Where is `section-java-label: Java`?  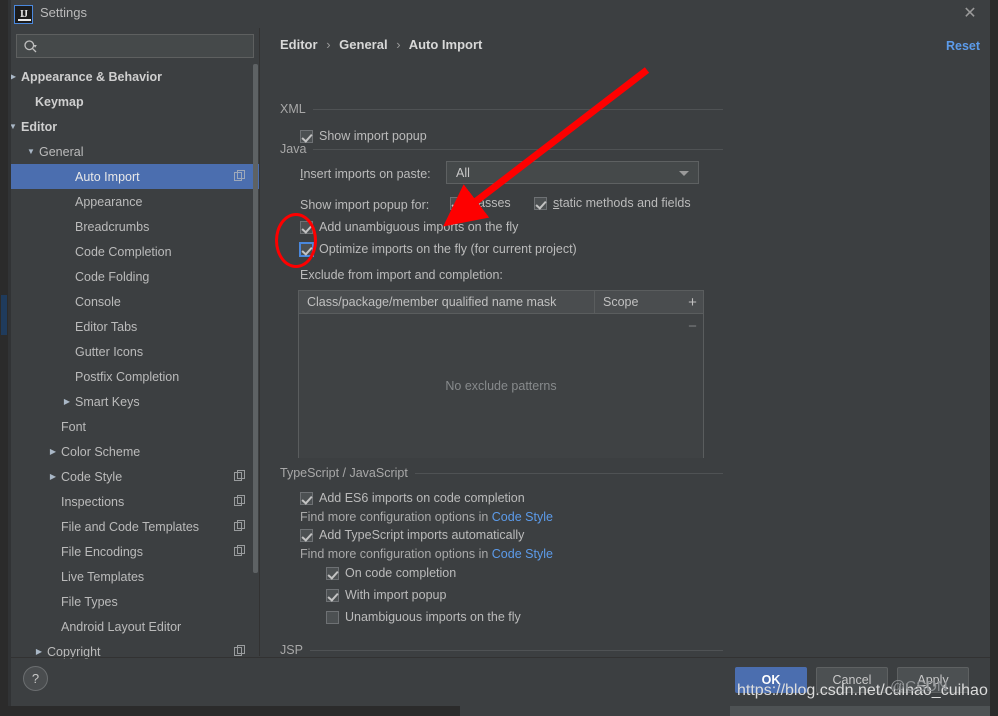 section-java-label: Java is located at coordinates (293, 149).